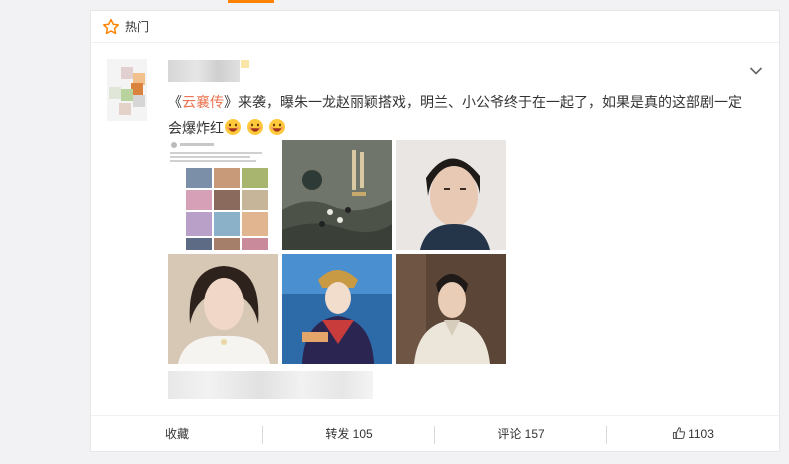  What do you see at coordinates (231, 102) in the screenshot?
I see `quote-close: 》` at bounding box center [231, 102].